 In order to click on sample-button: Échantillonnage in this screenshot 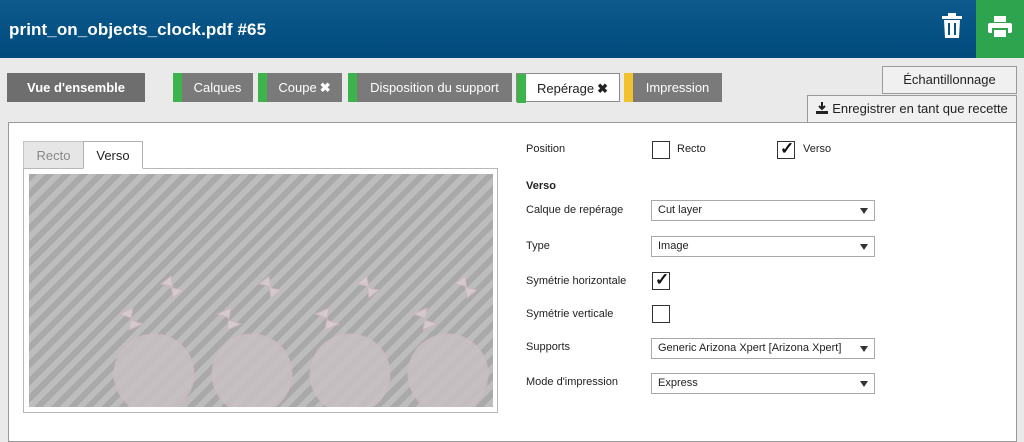, I will do `click(949, 80)`.